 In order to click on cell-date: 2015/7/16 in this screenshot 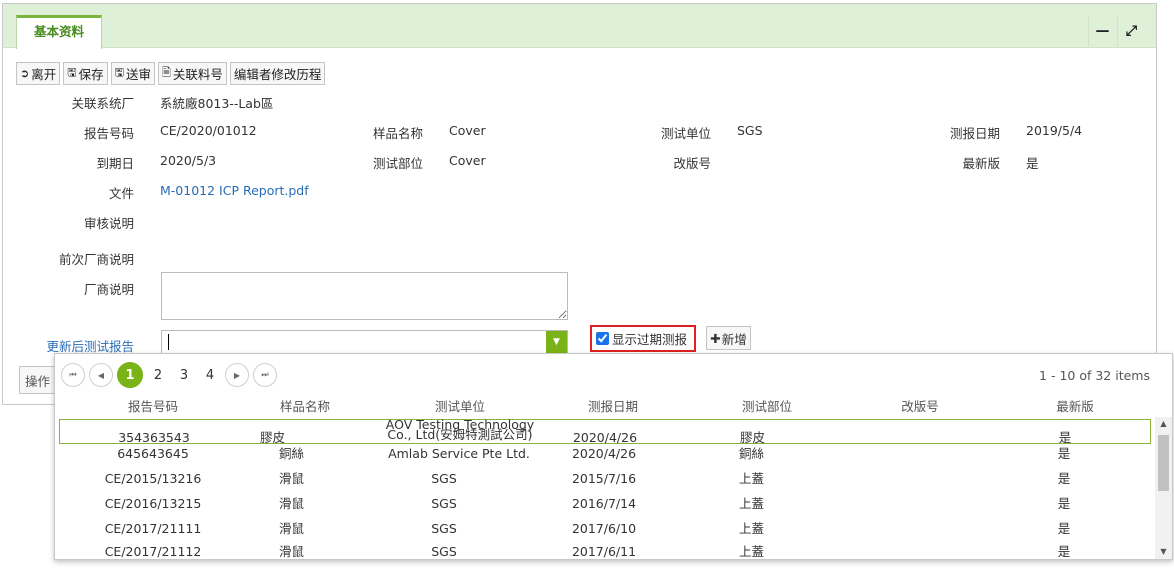, I will do `click(604, 478)`.